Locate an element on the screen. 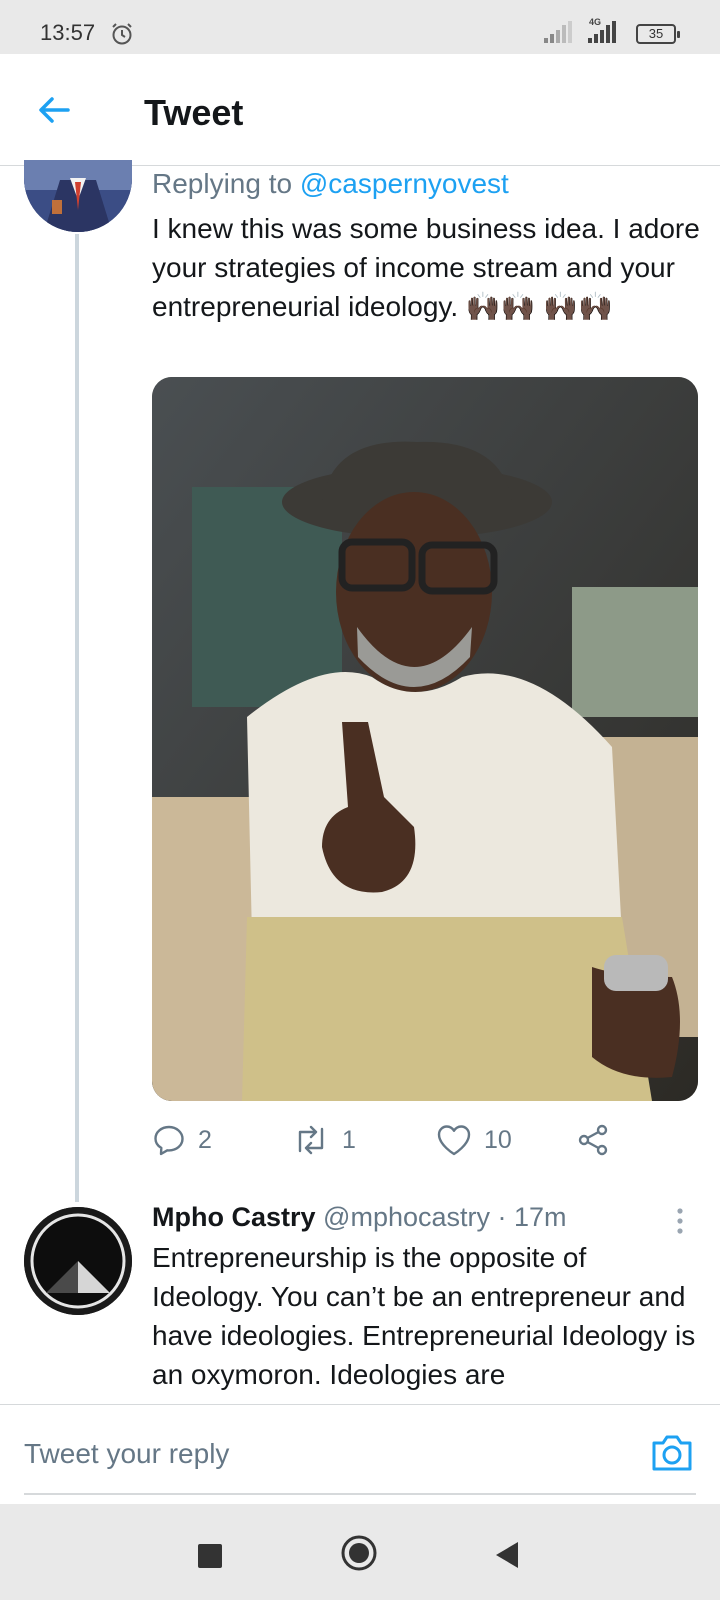  reply-composer is located at coordinates (360, 1454).